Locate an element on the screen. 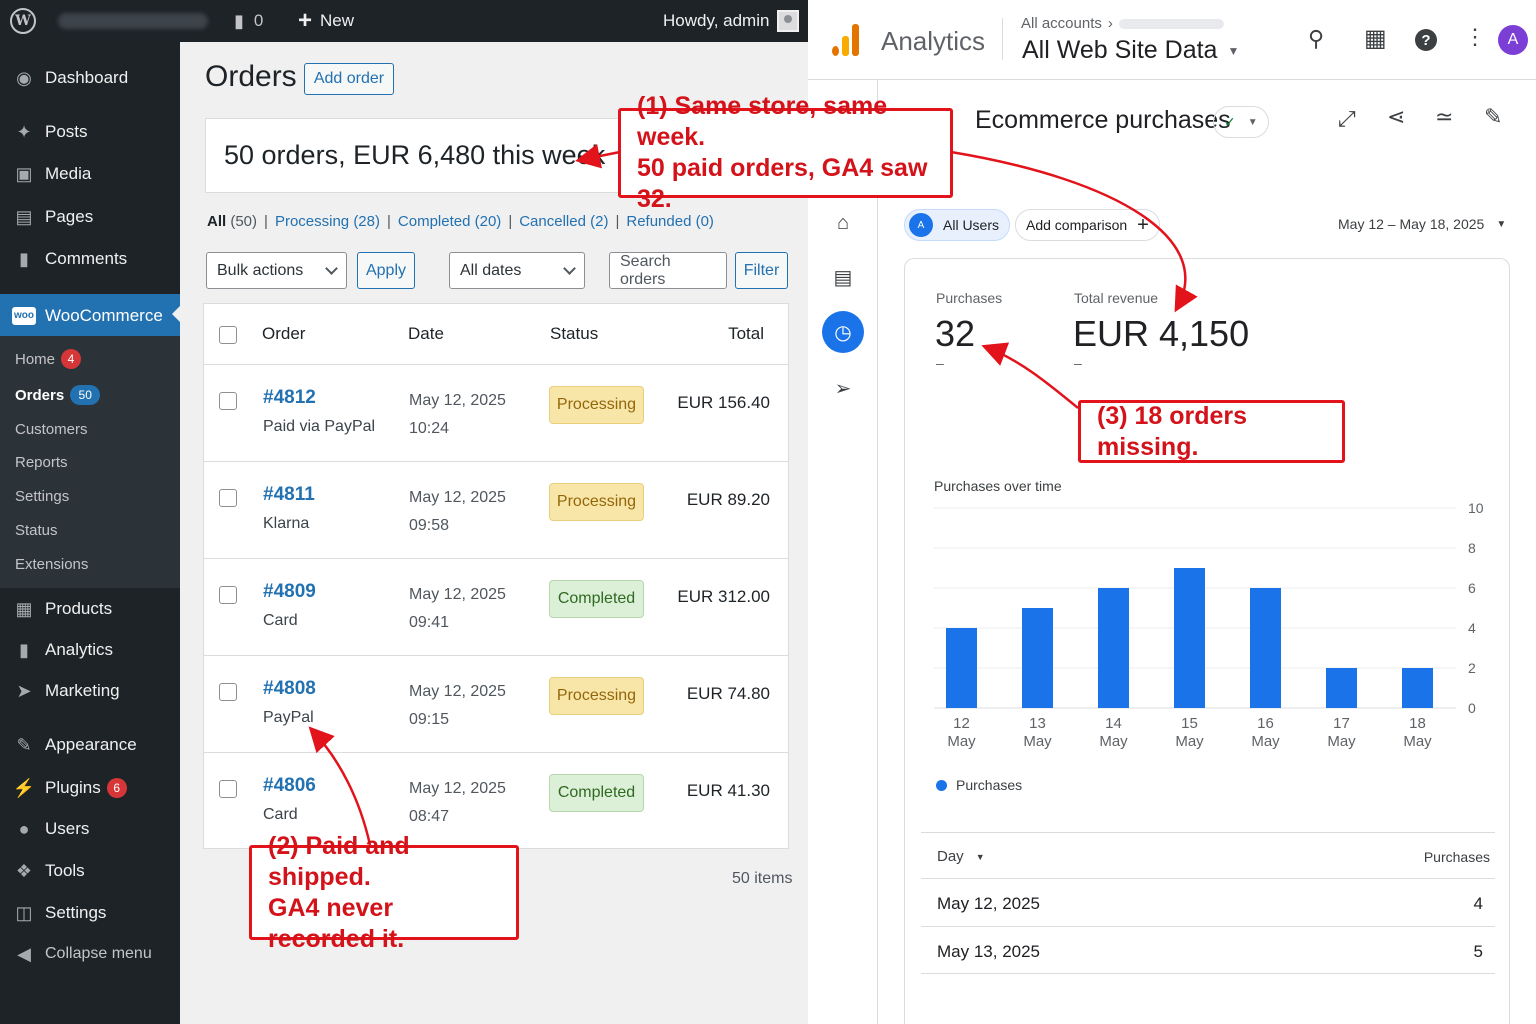  order-link: #4811 is located at coordinates (289, 495).